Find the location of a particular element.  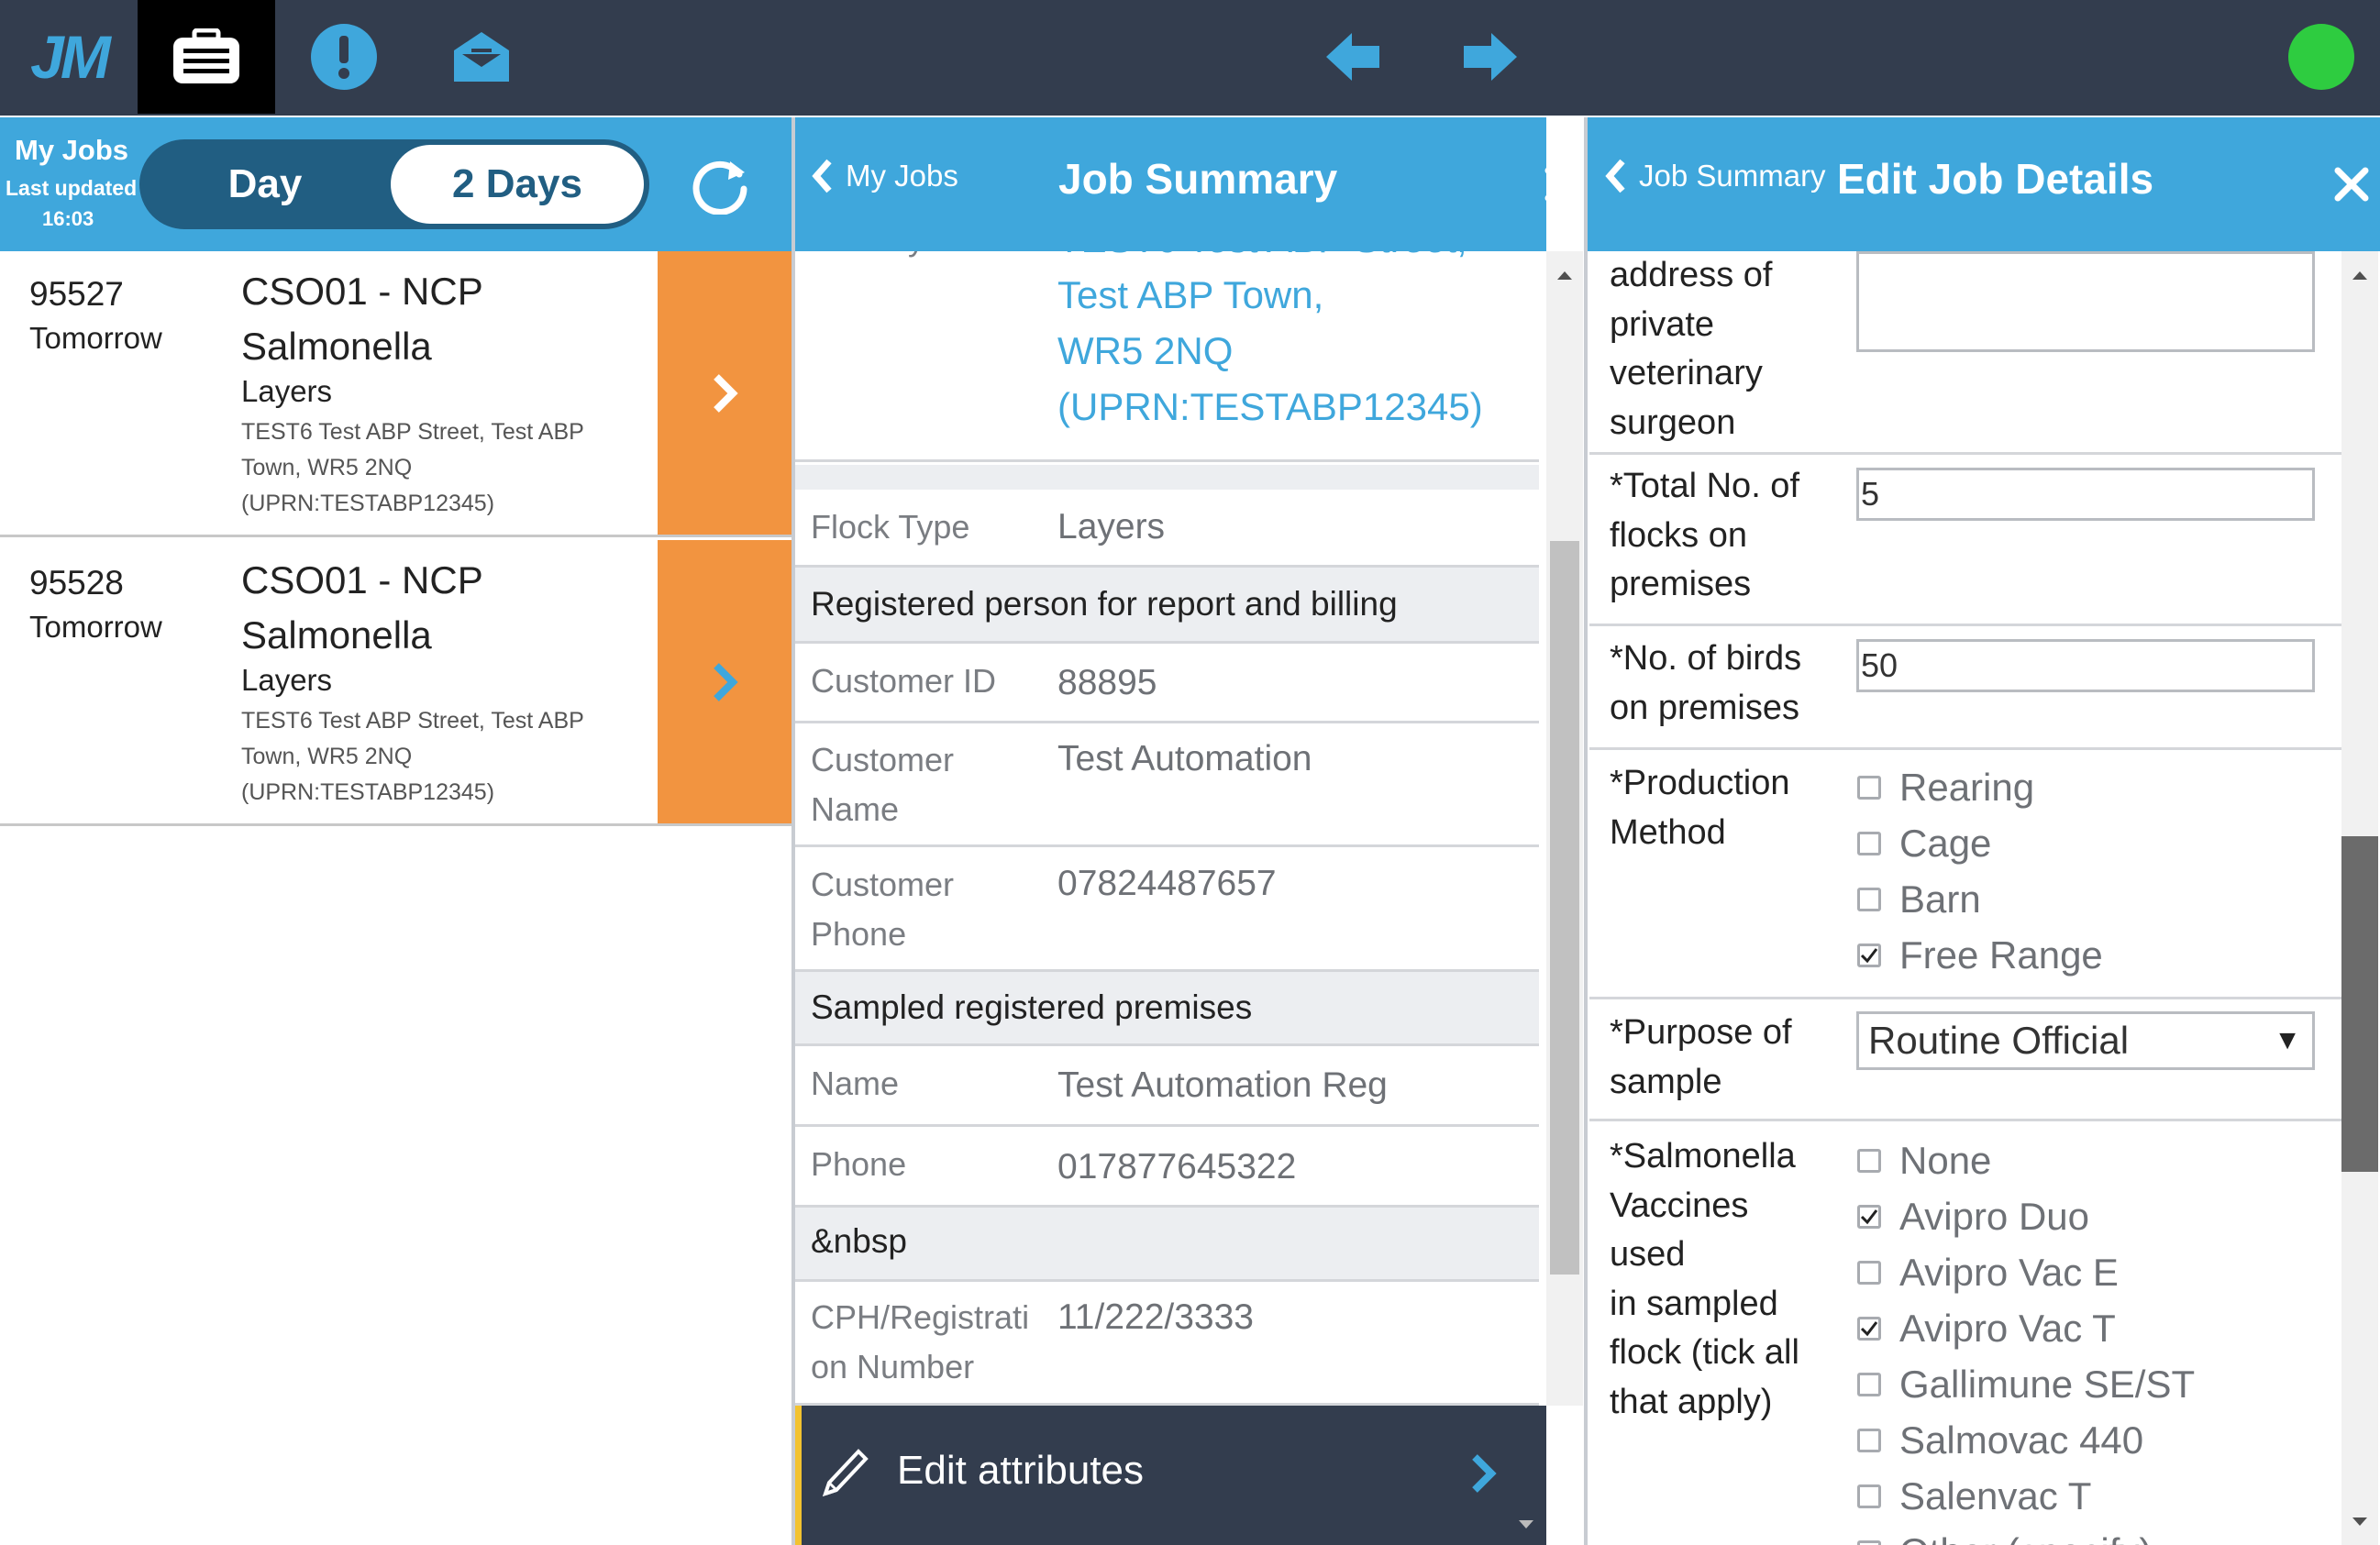

option-label: None is located at coordinates (1945, 1160).